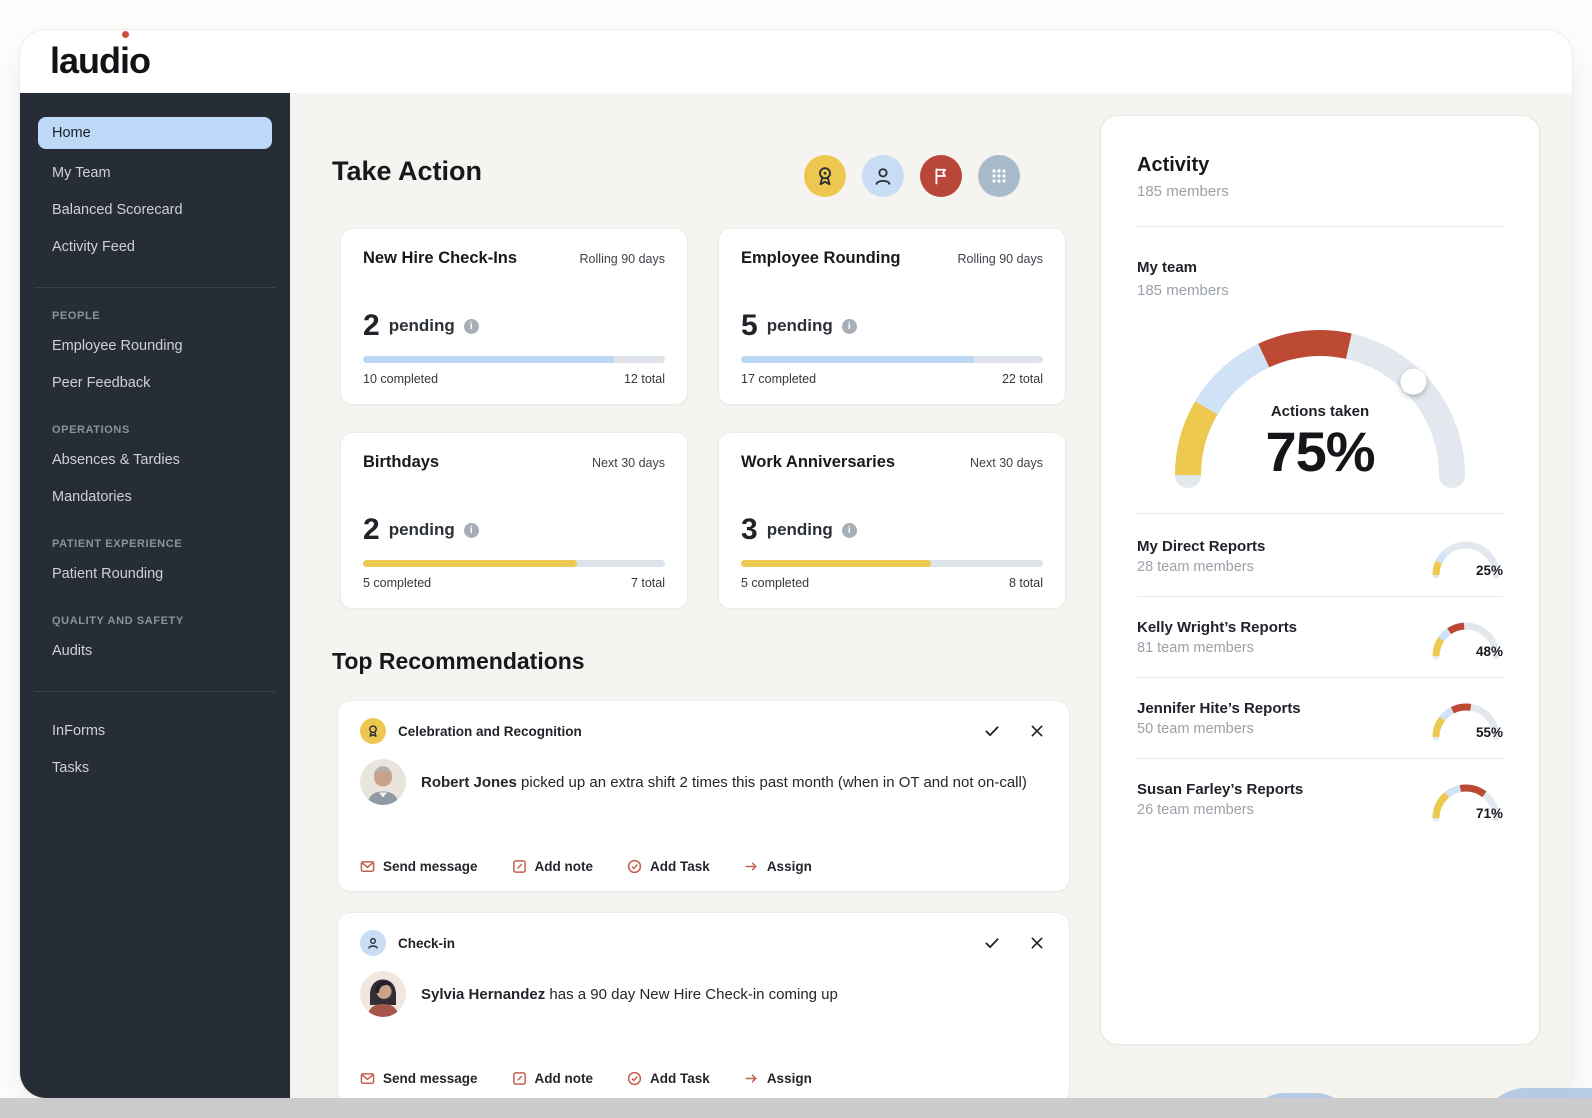 The image size is (1592, 1118). Describe the element at coordinates (155, 497) in the screenshot. I see `sidebar-item-mandatories: Mandatories` at that location.